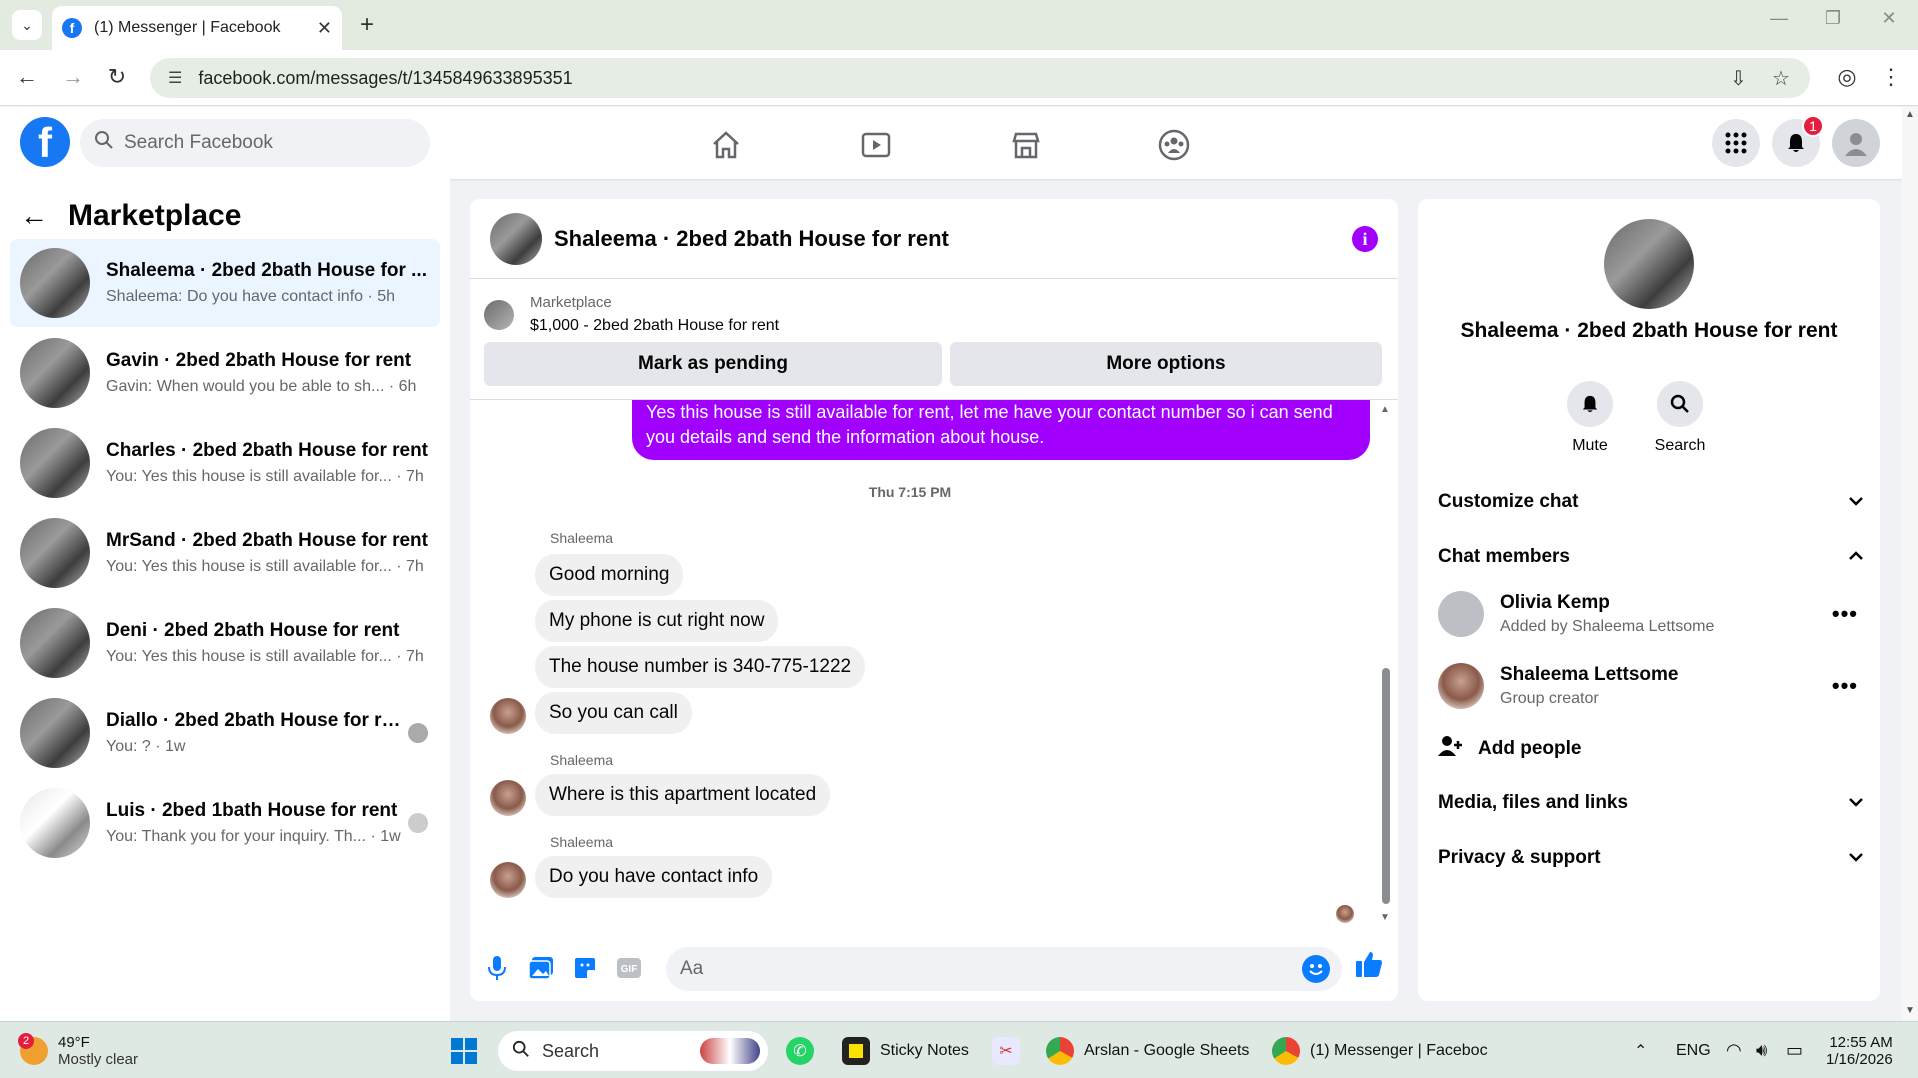  I want to click on chrome-sheets-taskbar-item: Arslan - Google Sheets, so click(1147, 1050).